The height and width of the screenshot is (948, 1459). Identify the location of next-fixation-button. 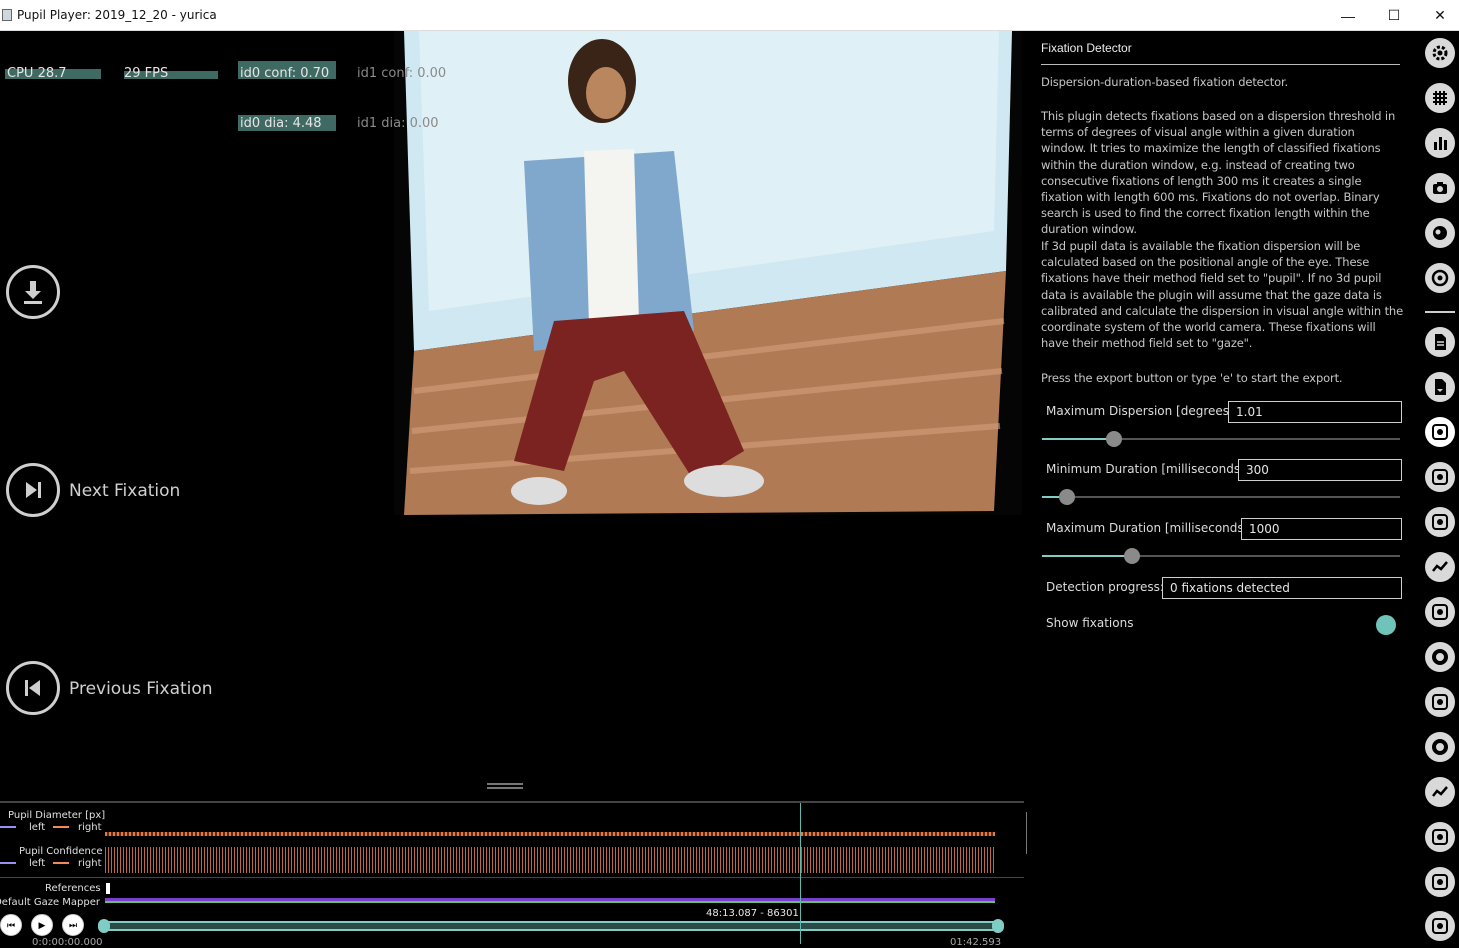
(33, 490).